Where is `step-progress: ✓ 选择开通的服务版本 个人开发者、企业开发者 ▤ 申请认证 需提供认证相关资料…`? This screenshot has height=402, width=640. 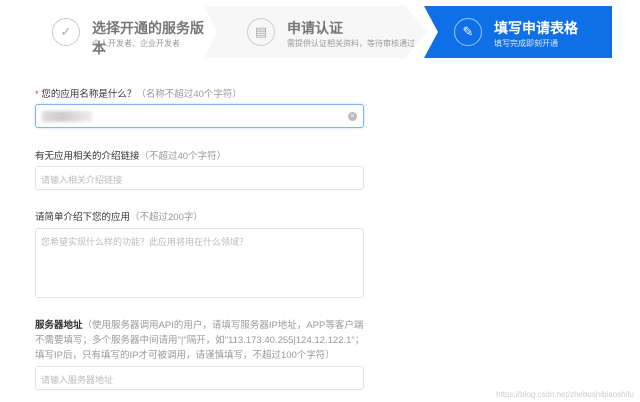
step-progress: ✓ 选择开通的服务版本 个人开发者、企业开发者 ▤ 申请认证 需提供认证相关资料… is located at coordinates (320, 32).